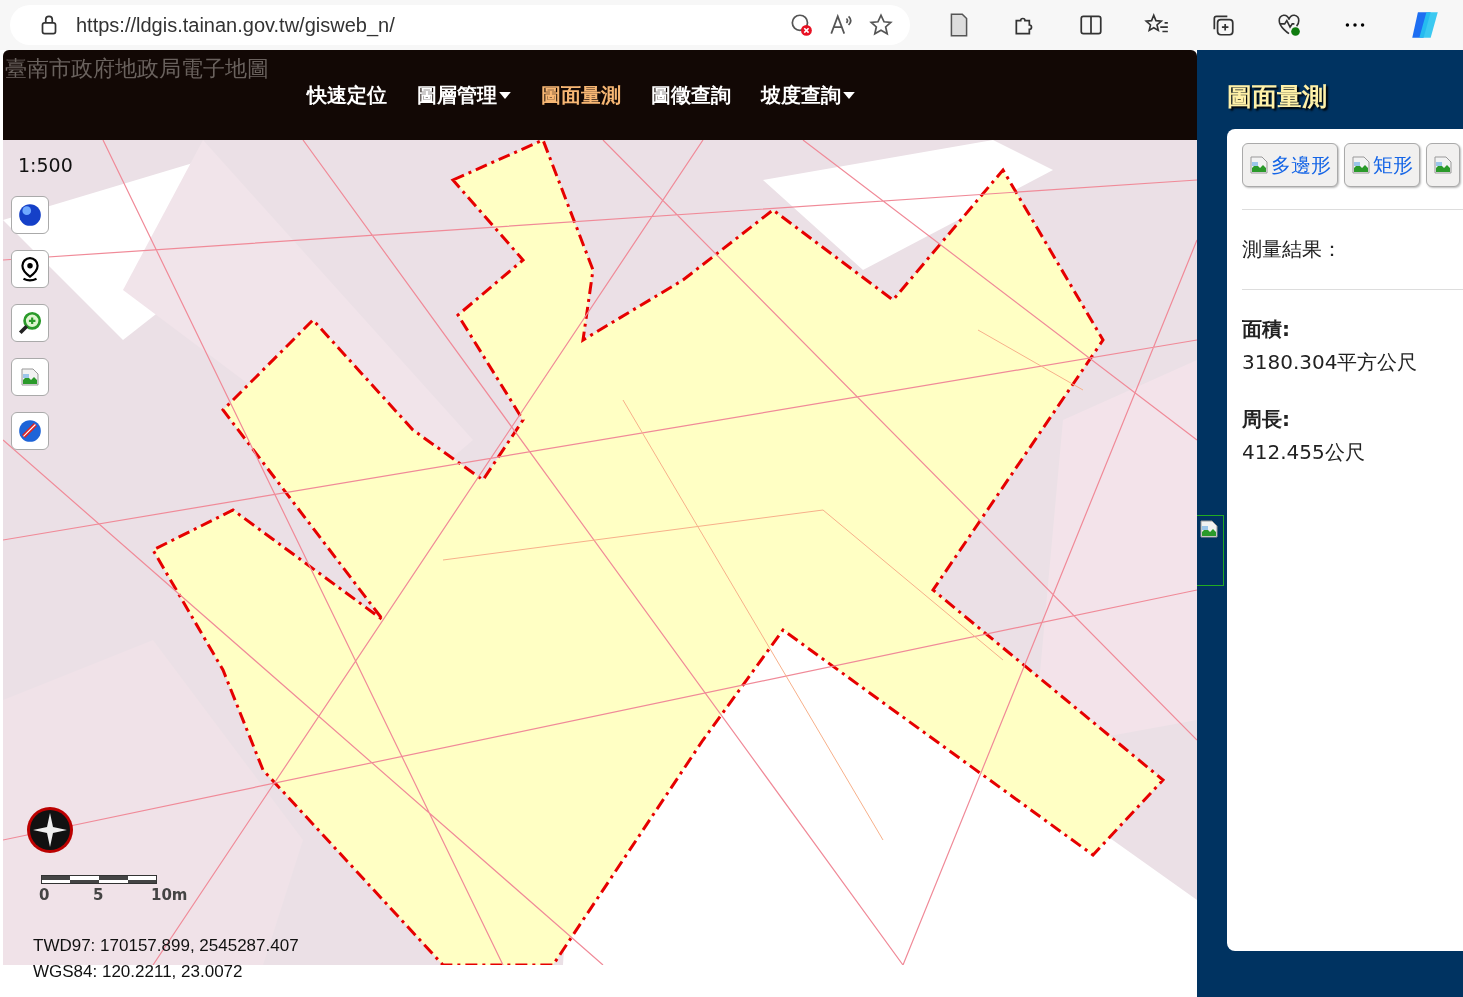 The width and height of the screenshot is (1463, 997). I want to click on result-heading: 測量結果：, so click(1352, 250).